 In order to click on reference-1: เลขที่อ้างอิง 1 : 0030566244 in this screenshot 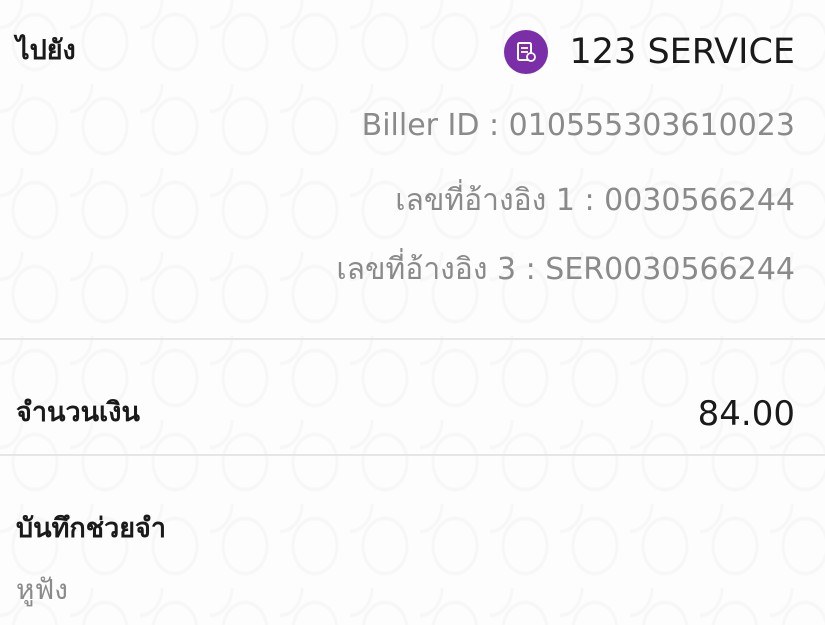, I will do `click(595, 200)`.